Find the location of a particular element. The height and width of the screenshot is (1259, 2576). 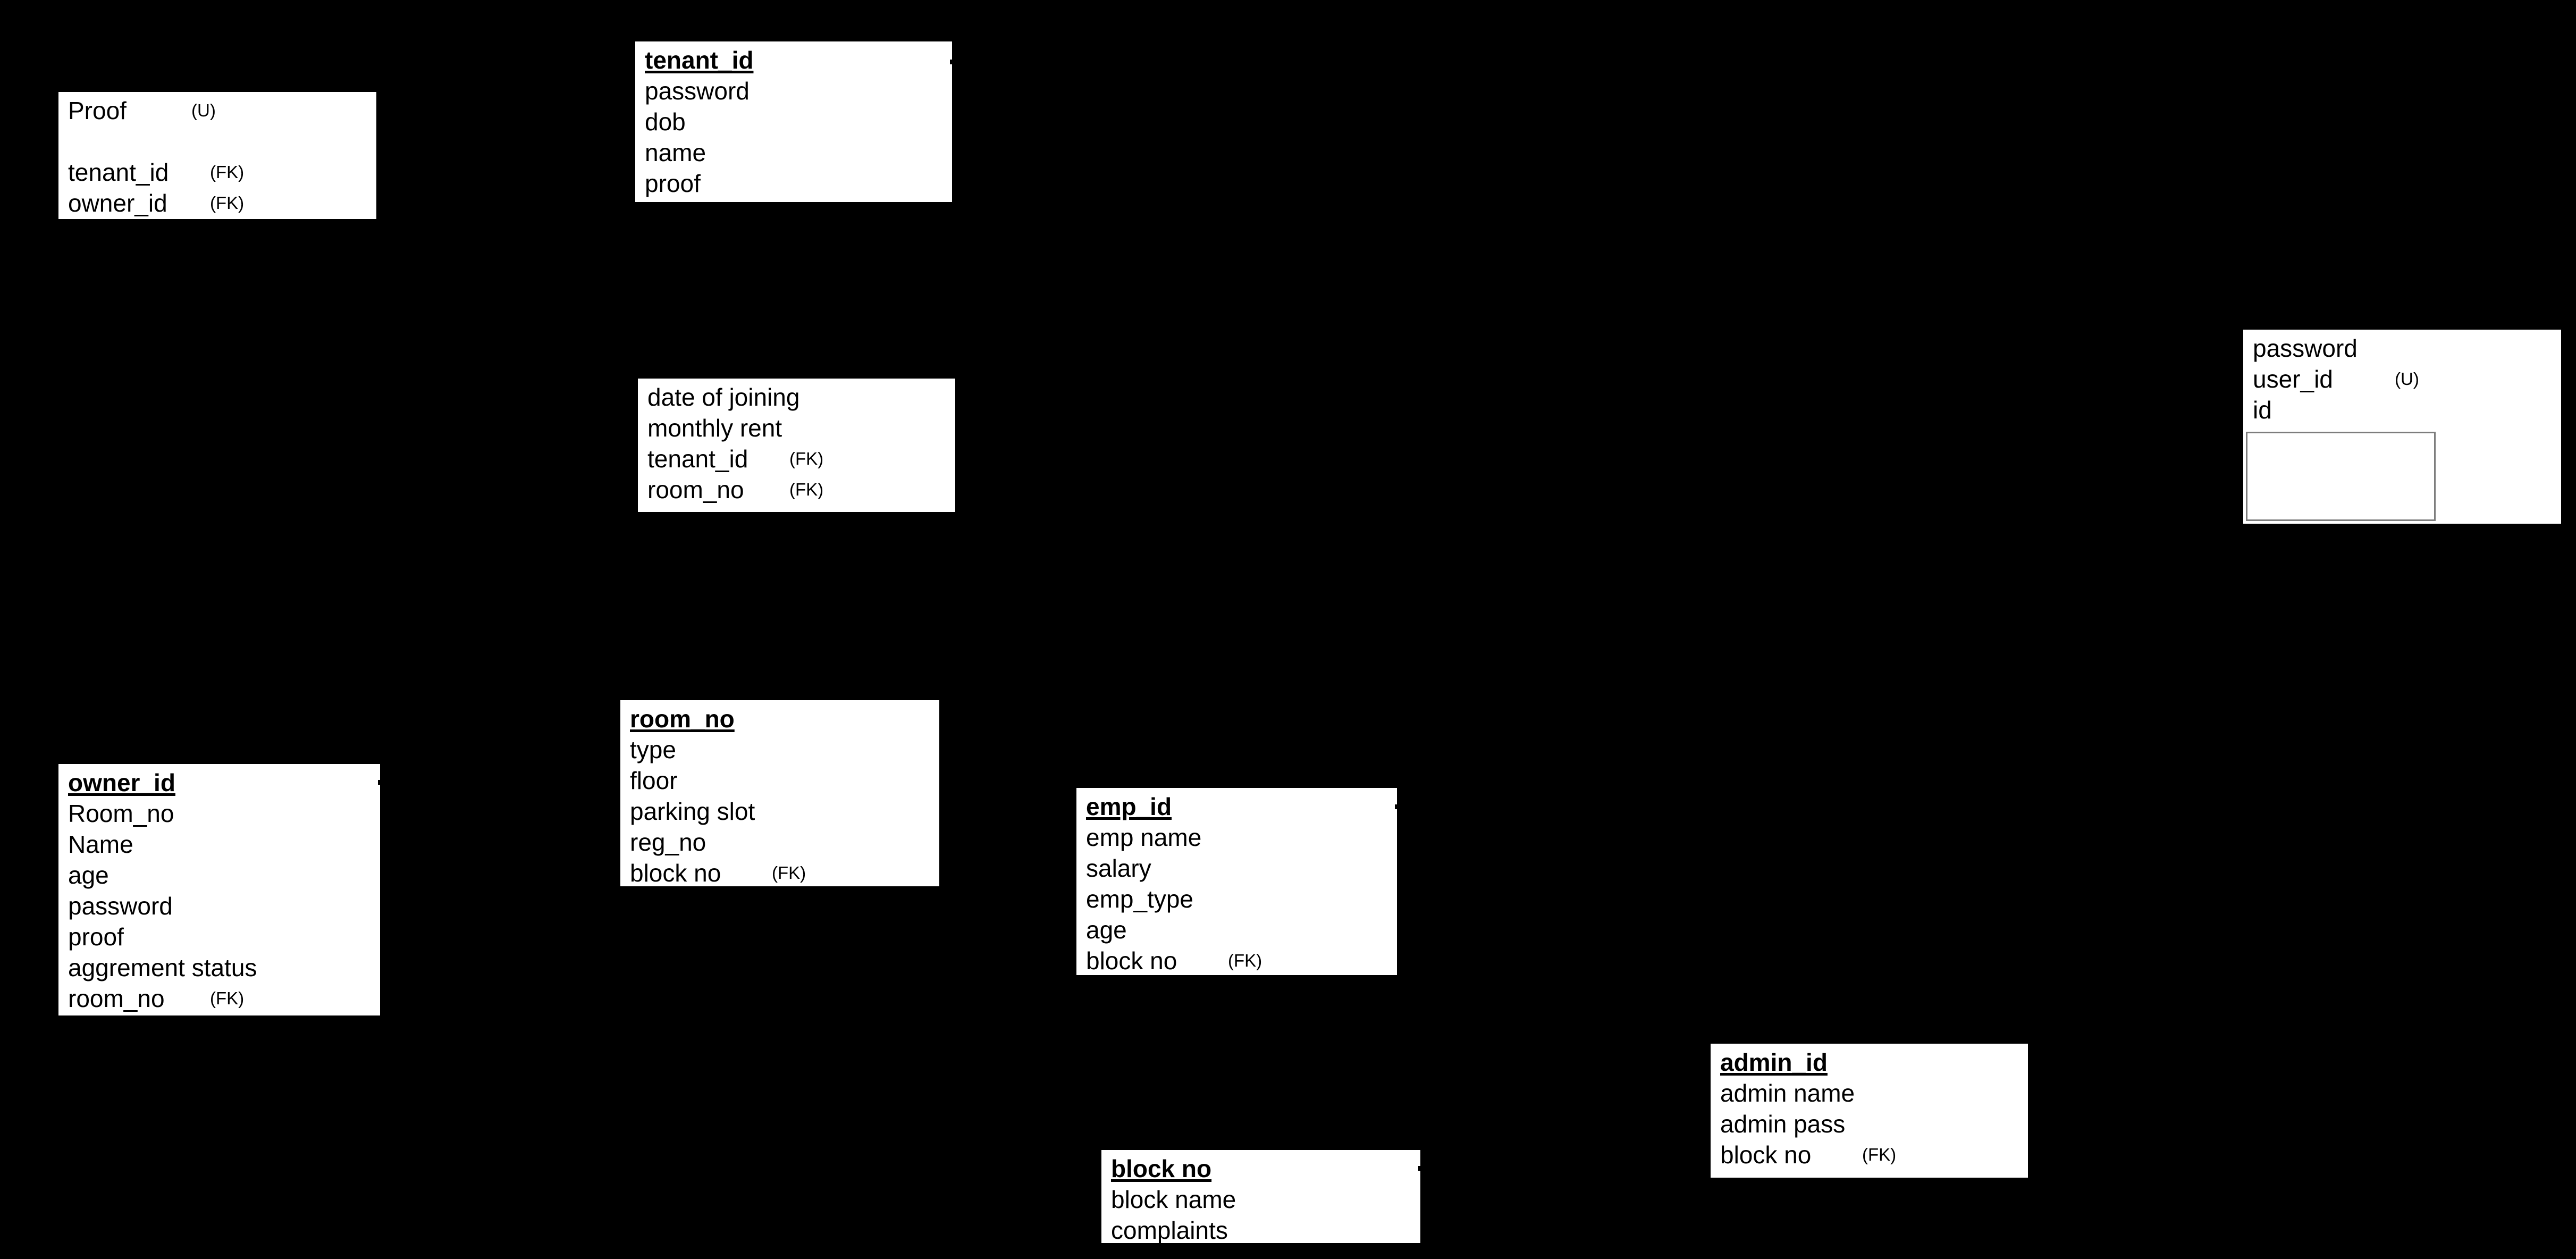

entity-box-user: password user_id (U) id is located at coordinates (2402, 427).